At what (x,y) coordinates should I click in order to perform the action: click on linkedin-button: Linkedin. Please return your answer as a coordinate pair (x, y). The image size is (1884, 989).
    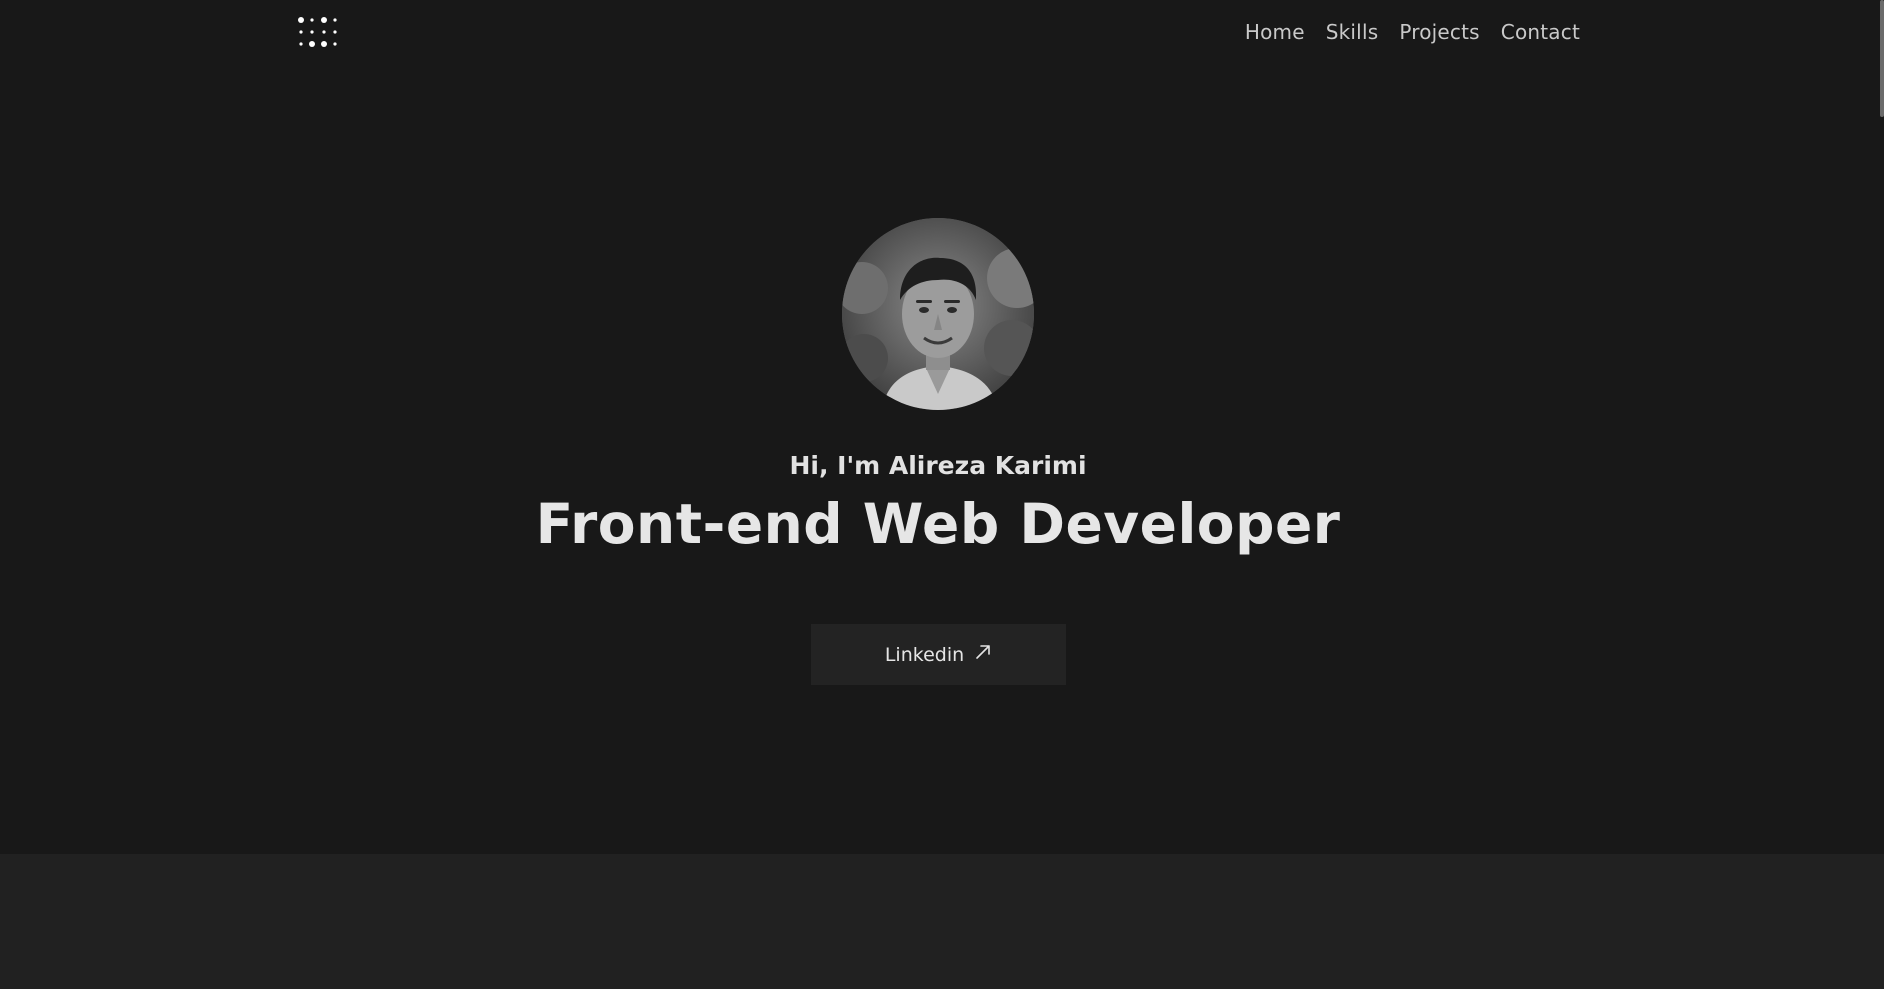
    Looking at the image, I should click on (938, 654).